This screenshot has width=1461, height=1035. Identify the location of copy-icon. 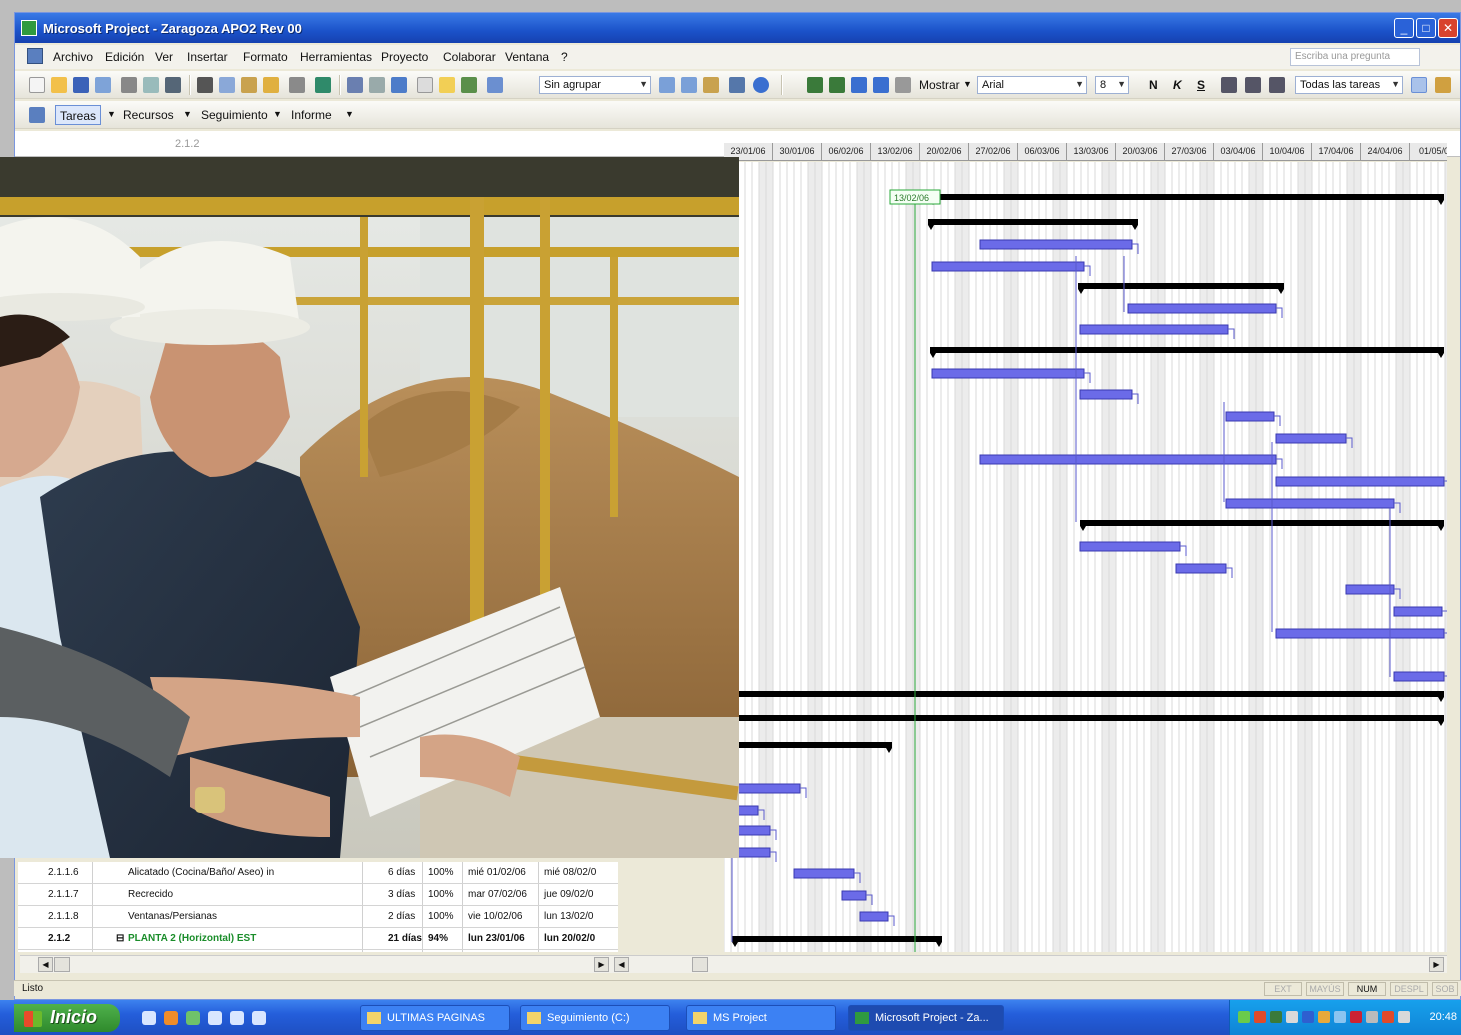
(227, 85).